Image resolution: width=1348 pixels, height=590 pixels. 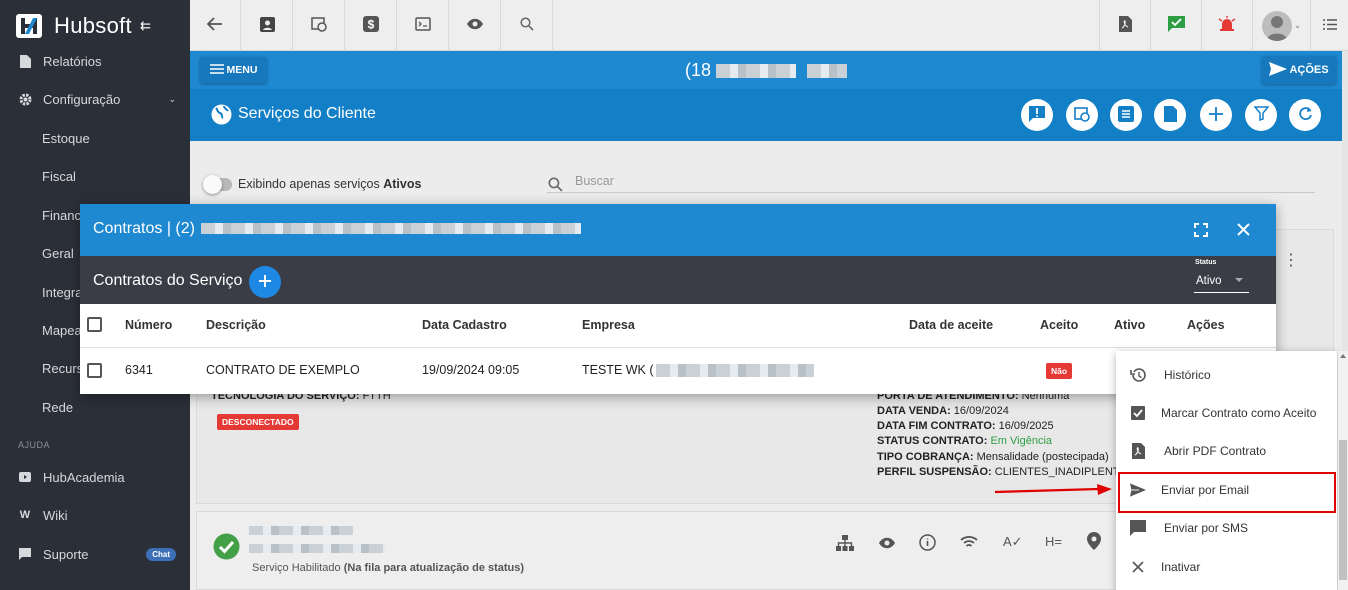 I want to click on chat-check-icon, so click(x=1176, y=25).